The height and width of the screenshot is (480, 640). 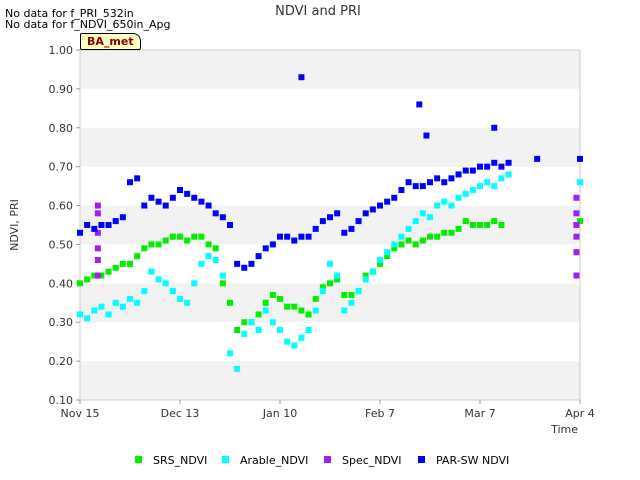 I want to click on x-tick-label: Mar 7, so click(x=479, y=413).